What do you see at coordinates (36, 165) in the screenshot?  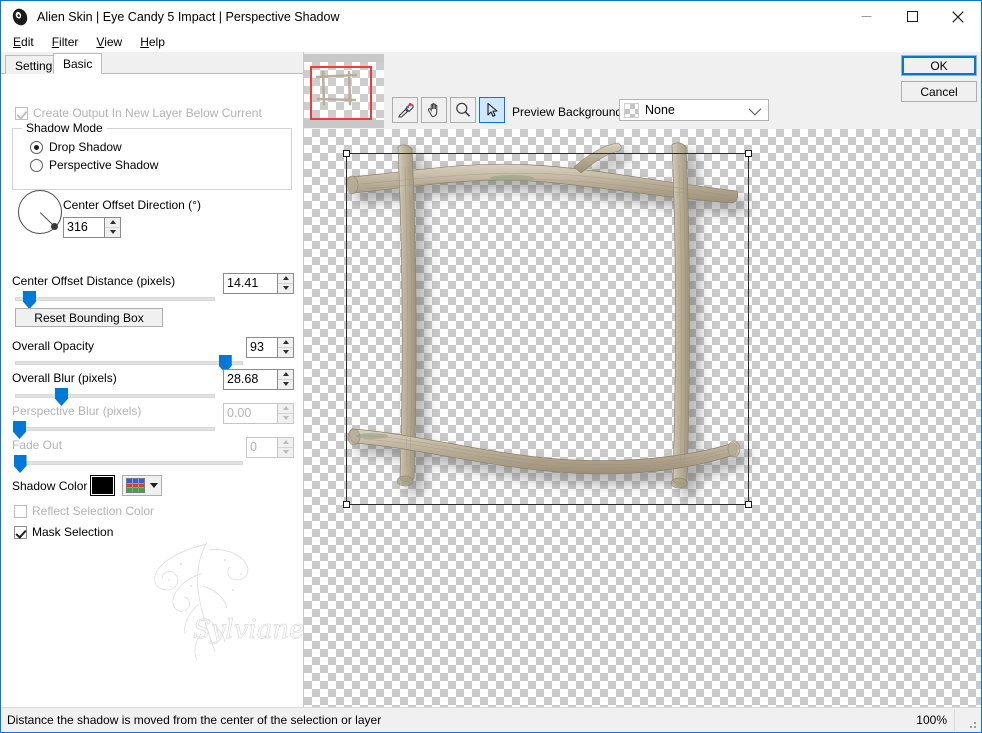 I see `perspective-shadow-radio` at bounding box center [36, 165].